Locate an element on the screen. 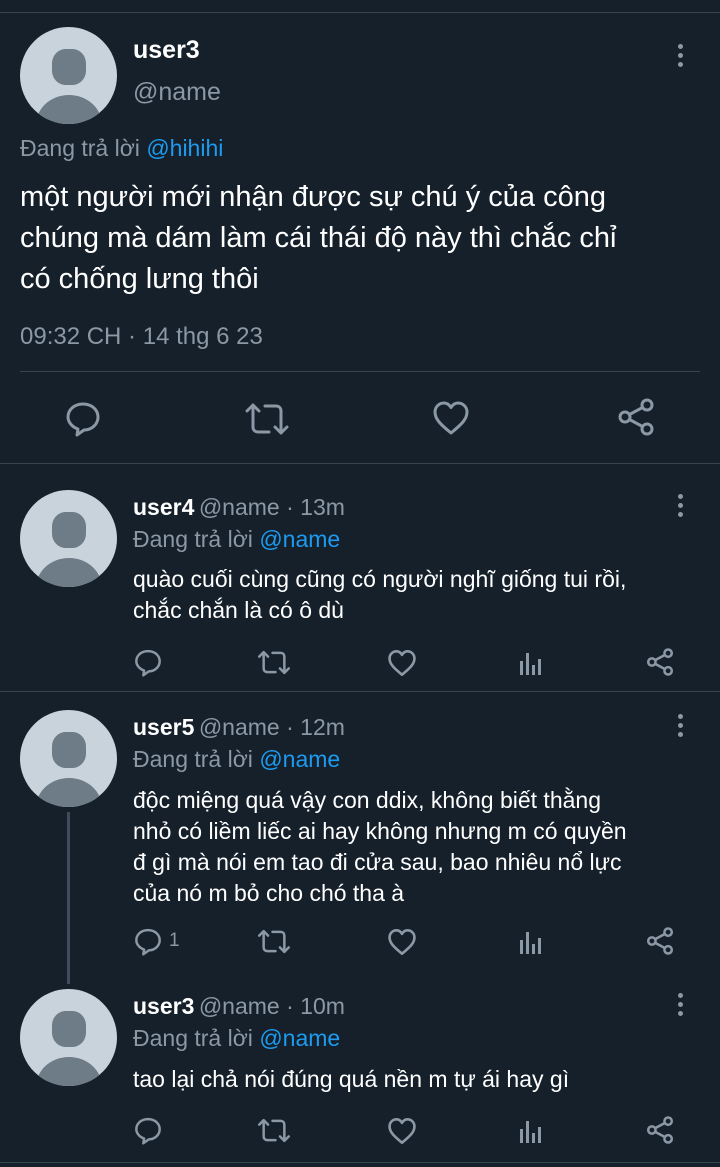  tweet-text-line: có chống lưng thôi is located at coordinates (139, 279).